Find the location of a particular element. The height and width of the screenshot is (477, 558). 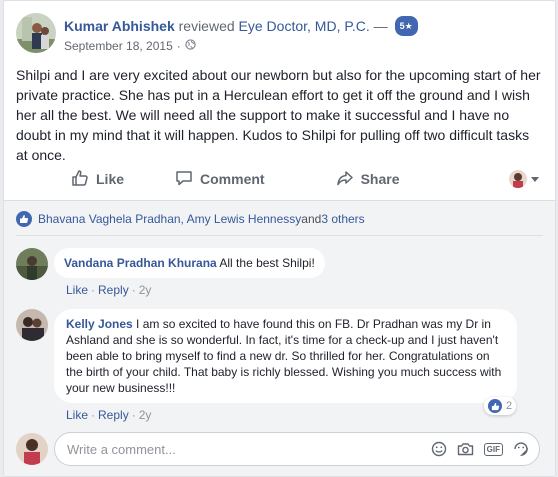

like-button: Like is located at coordinates (97, 179).